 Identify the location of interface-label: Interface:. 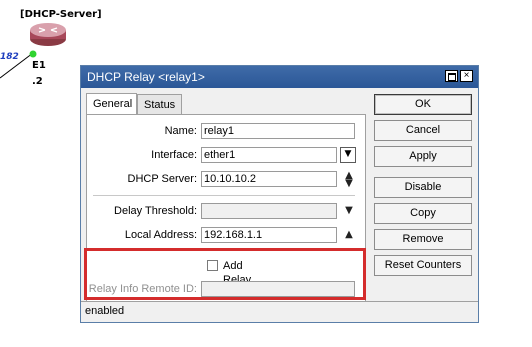
(174, 155).